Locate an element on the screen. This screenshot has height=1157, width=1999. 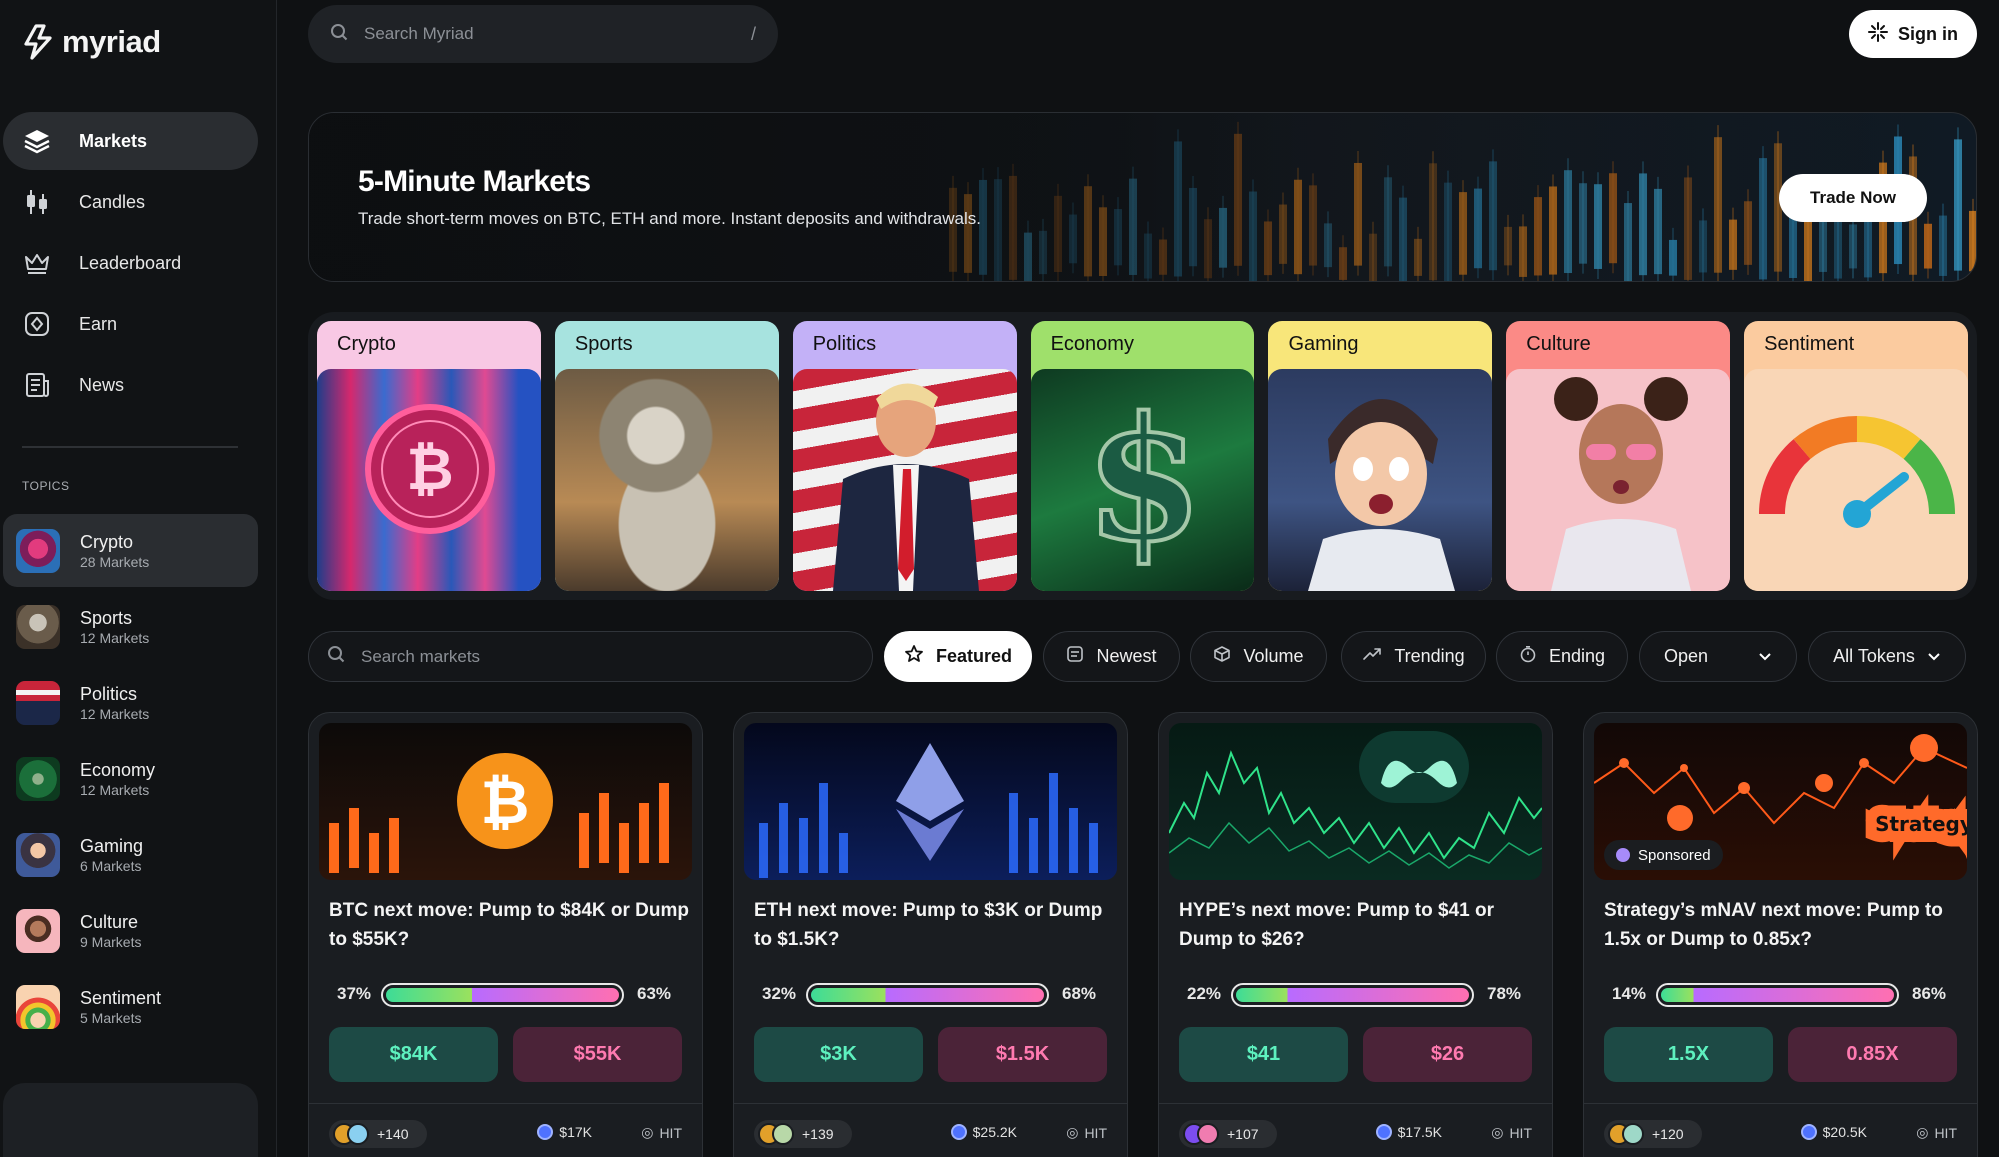
earn-icon is located at coordinates (37, 324).